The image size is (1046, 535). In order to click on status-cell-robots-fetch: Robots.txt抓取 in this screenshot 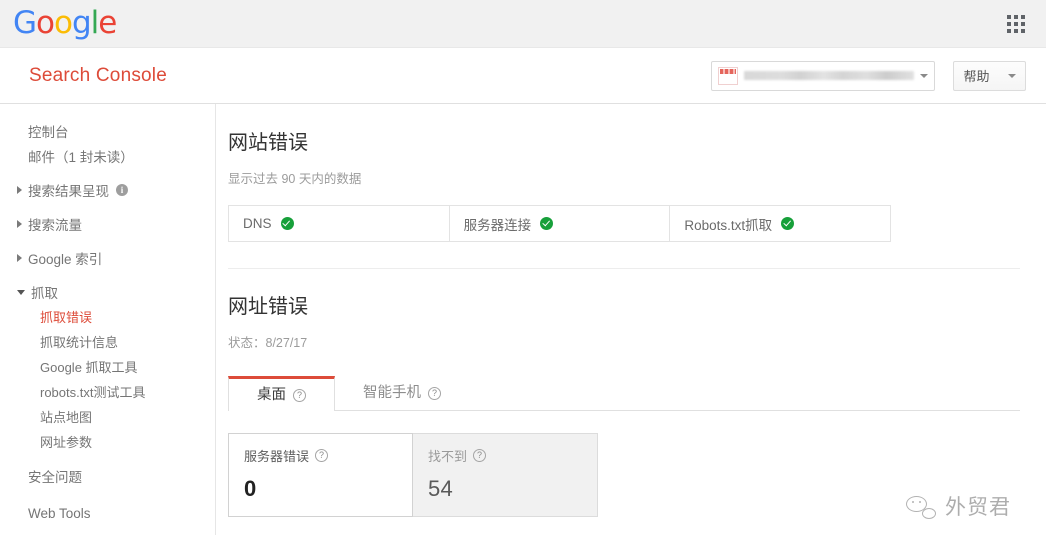, I will do `click(780, 223)`.